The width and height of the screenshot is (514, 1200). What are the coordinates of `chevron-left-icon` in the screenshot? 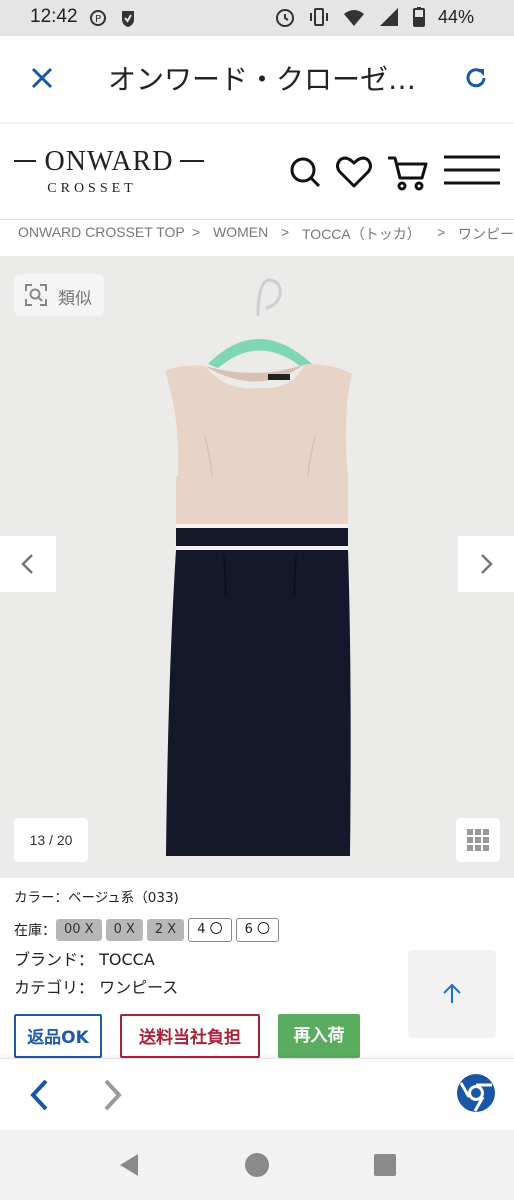 It's located at (27, 564).